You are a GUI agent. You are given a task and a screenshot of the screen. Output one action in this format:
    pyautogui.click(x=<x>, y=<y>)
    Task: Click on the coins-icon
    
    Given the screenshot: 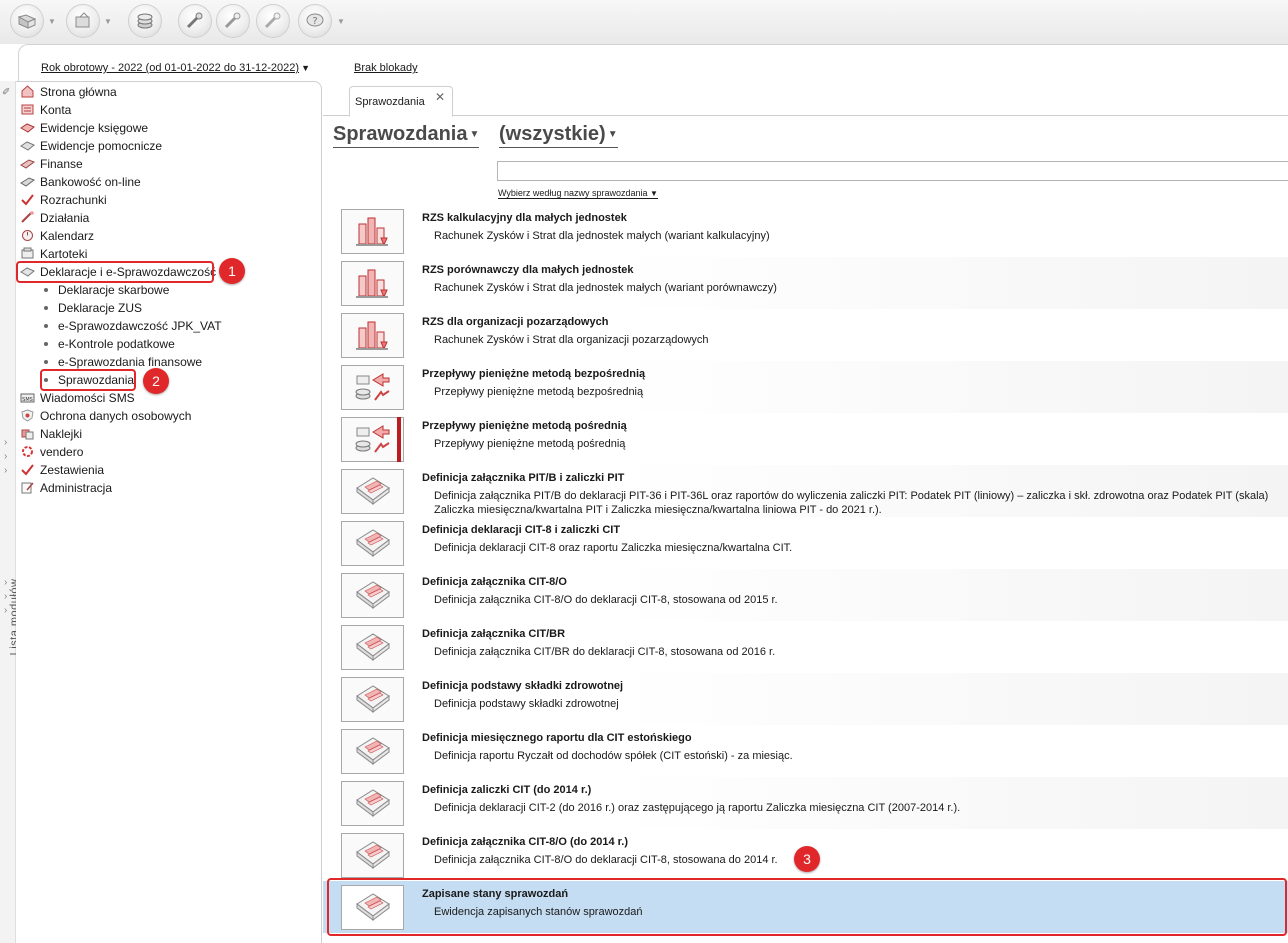 What is the action you would take?
    pyautogui.click(x=145, y=21)
    